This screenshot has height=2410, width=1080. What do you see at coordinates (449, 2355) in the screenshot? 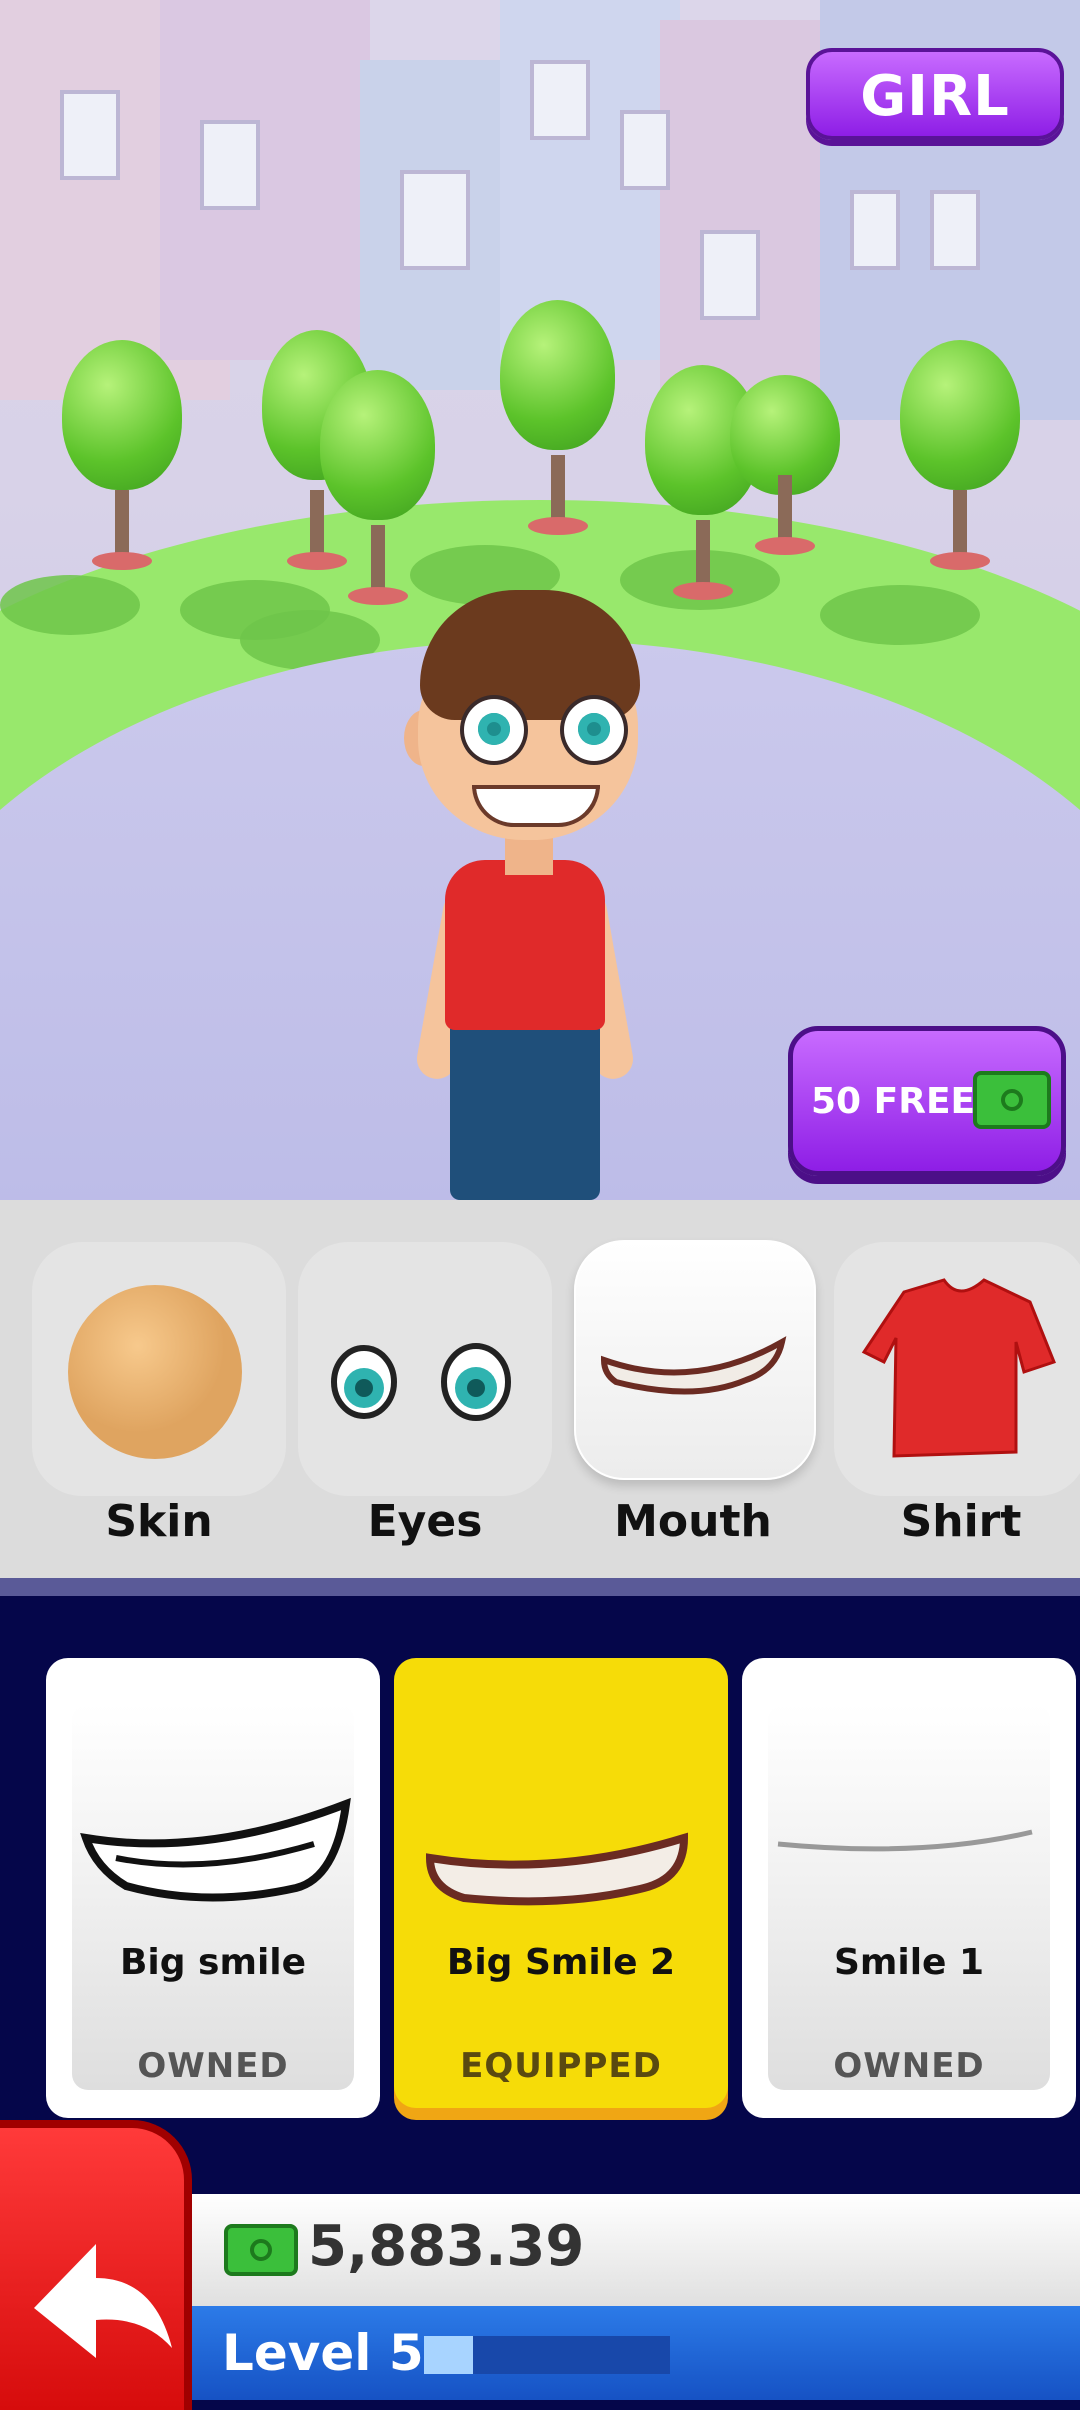
I see `level-progress-fill` at bounding box center [449, 2355].